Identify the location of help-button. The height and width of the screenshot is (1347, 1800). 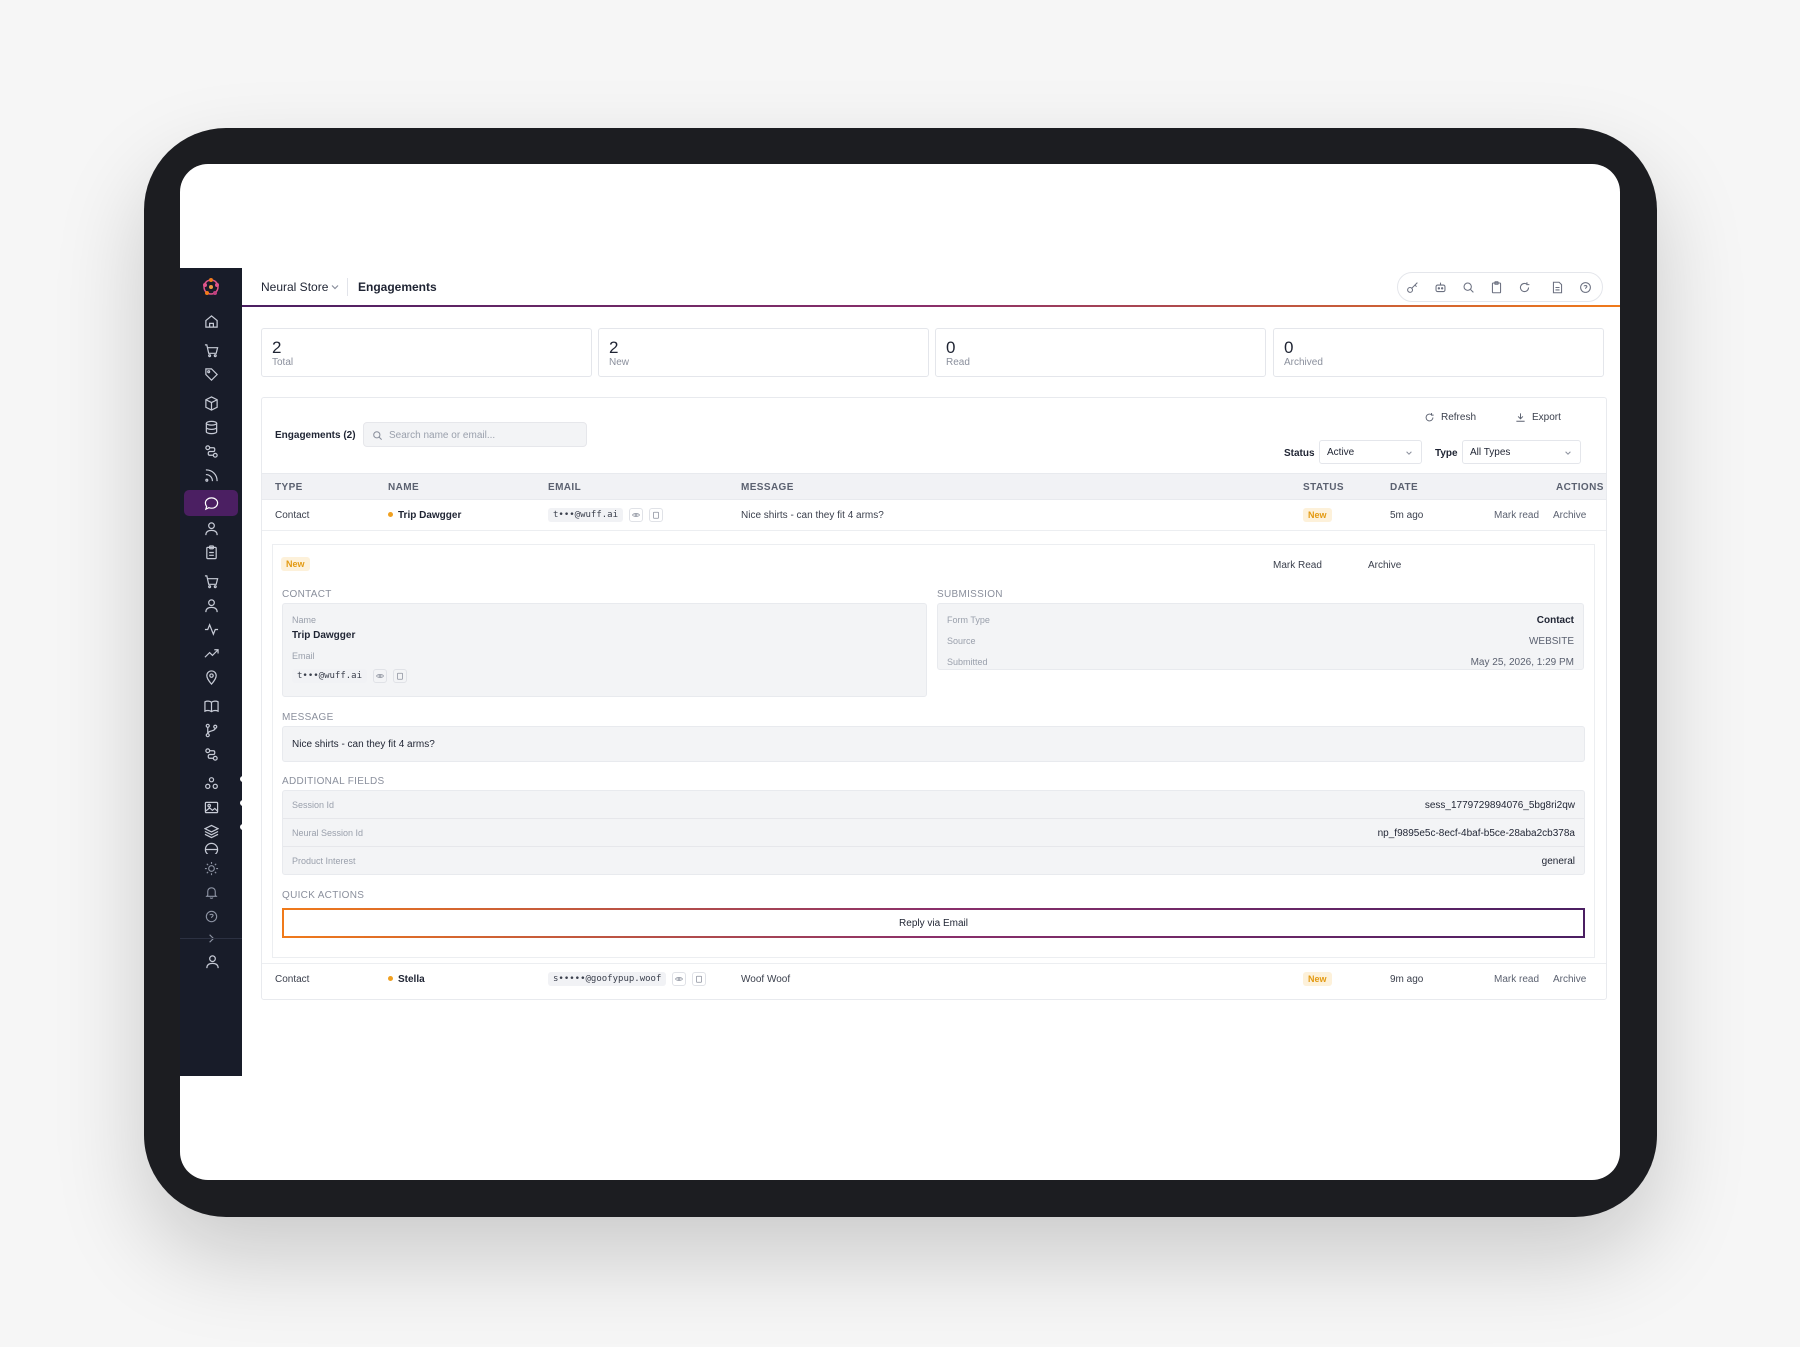
(1585, 287).